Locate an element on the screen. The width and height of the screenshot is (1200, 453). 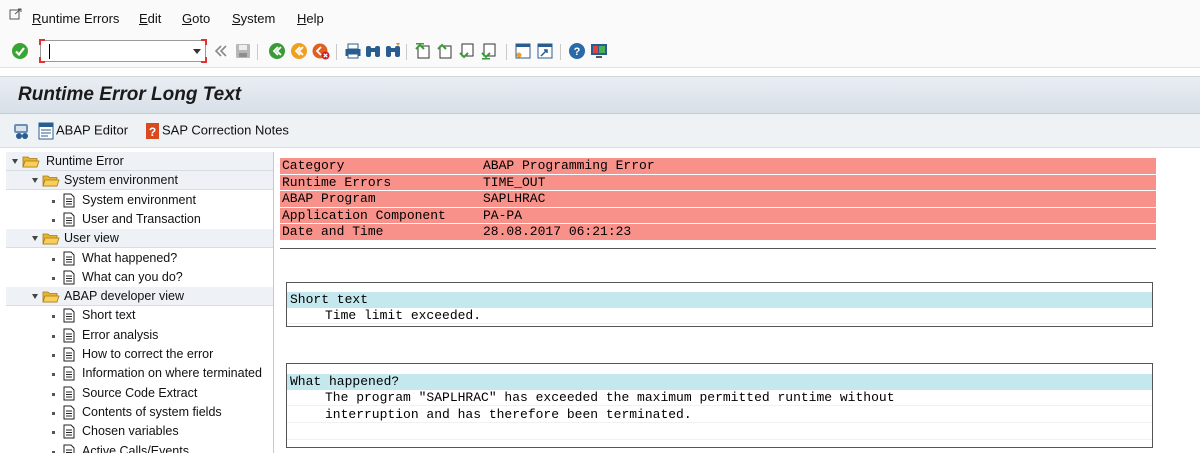
header-value: TIME_OUT is located at coordinates (514, 182).